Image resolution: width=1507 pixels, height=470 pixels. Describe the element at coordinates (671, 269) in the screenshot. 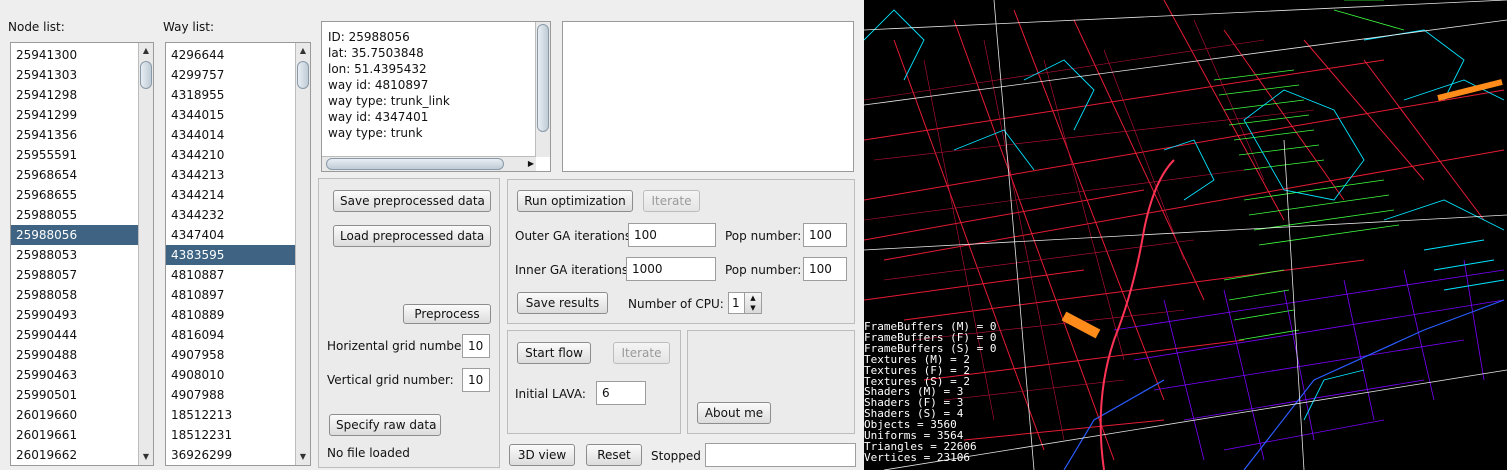

I see `inner-ga-input: 1000` at that location.